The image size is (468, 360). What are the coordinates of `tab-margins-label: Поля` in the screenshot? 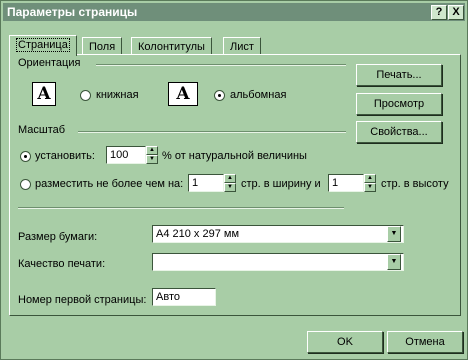 It's located at (102, 47).